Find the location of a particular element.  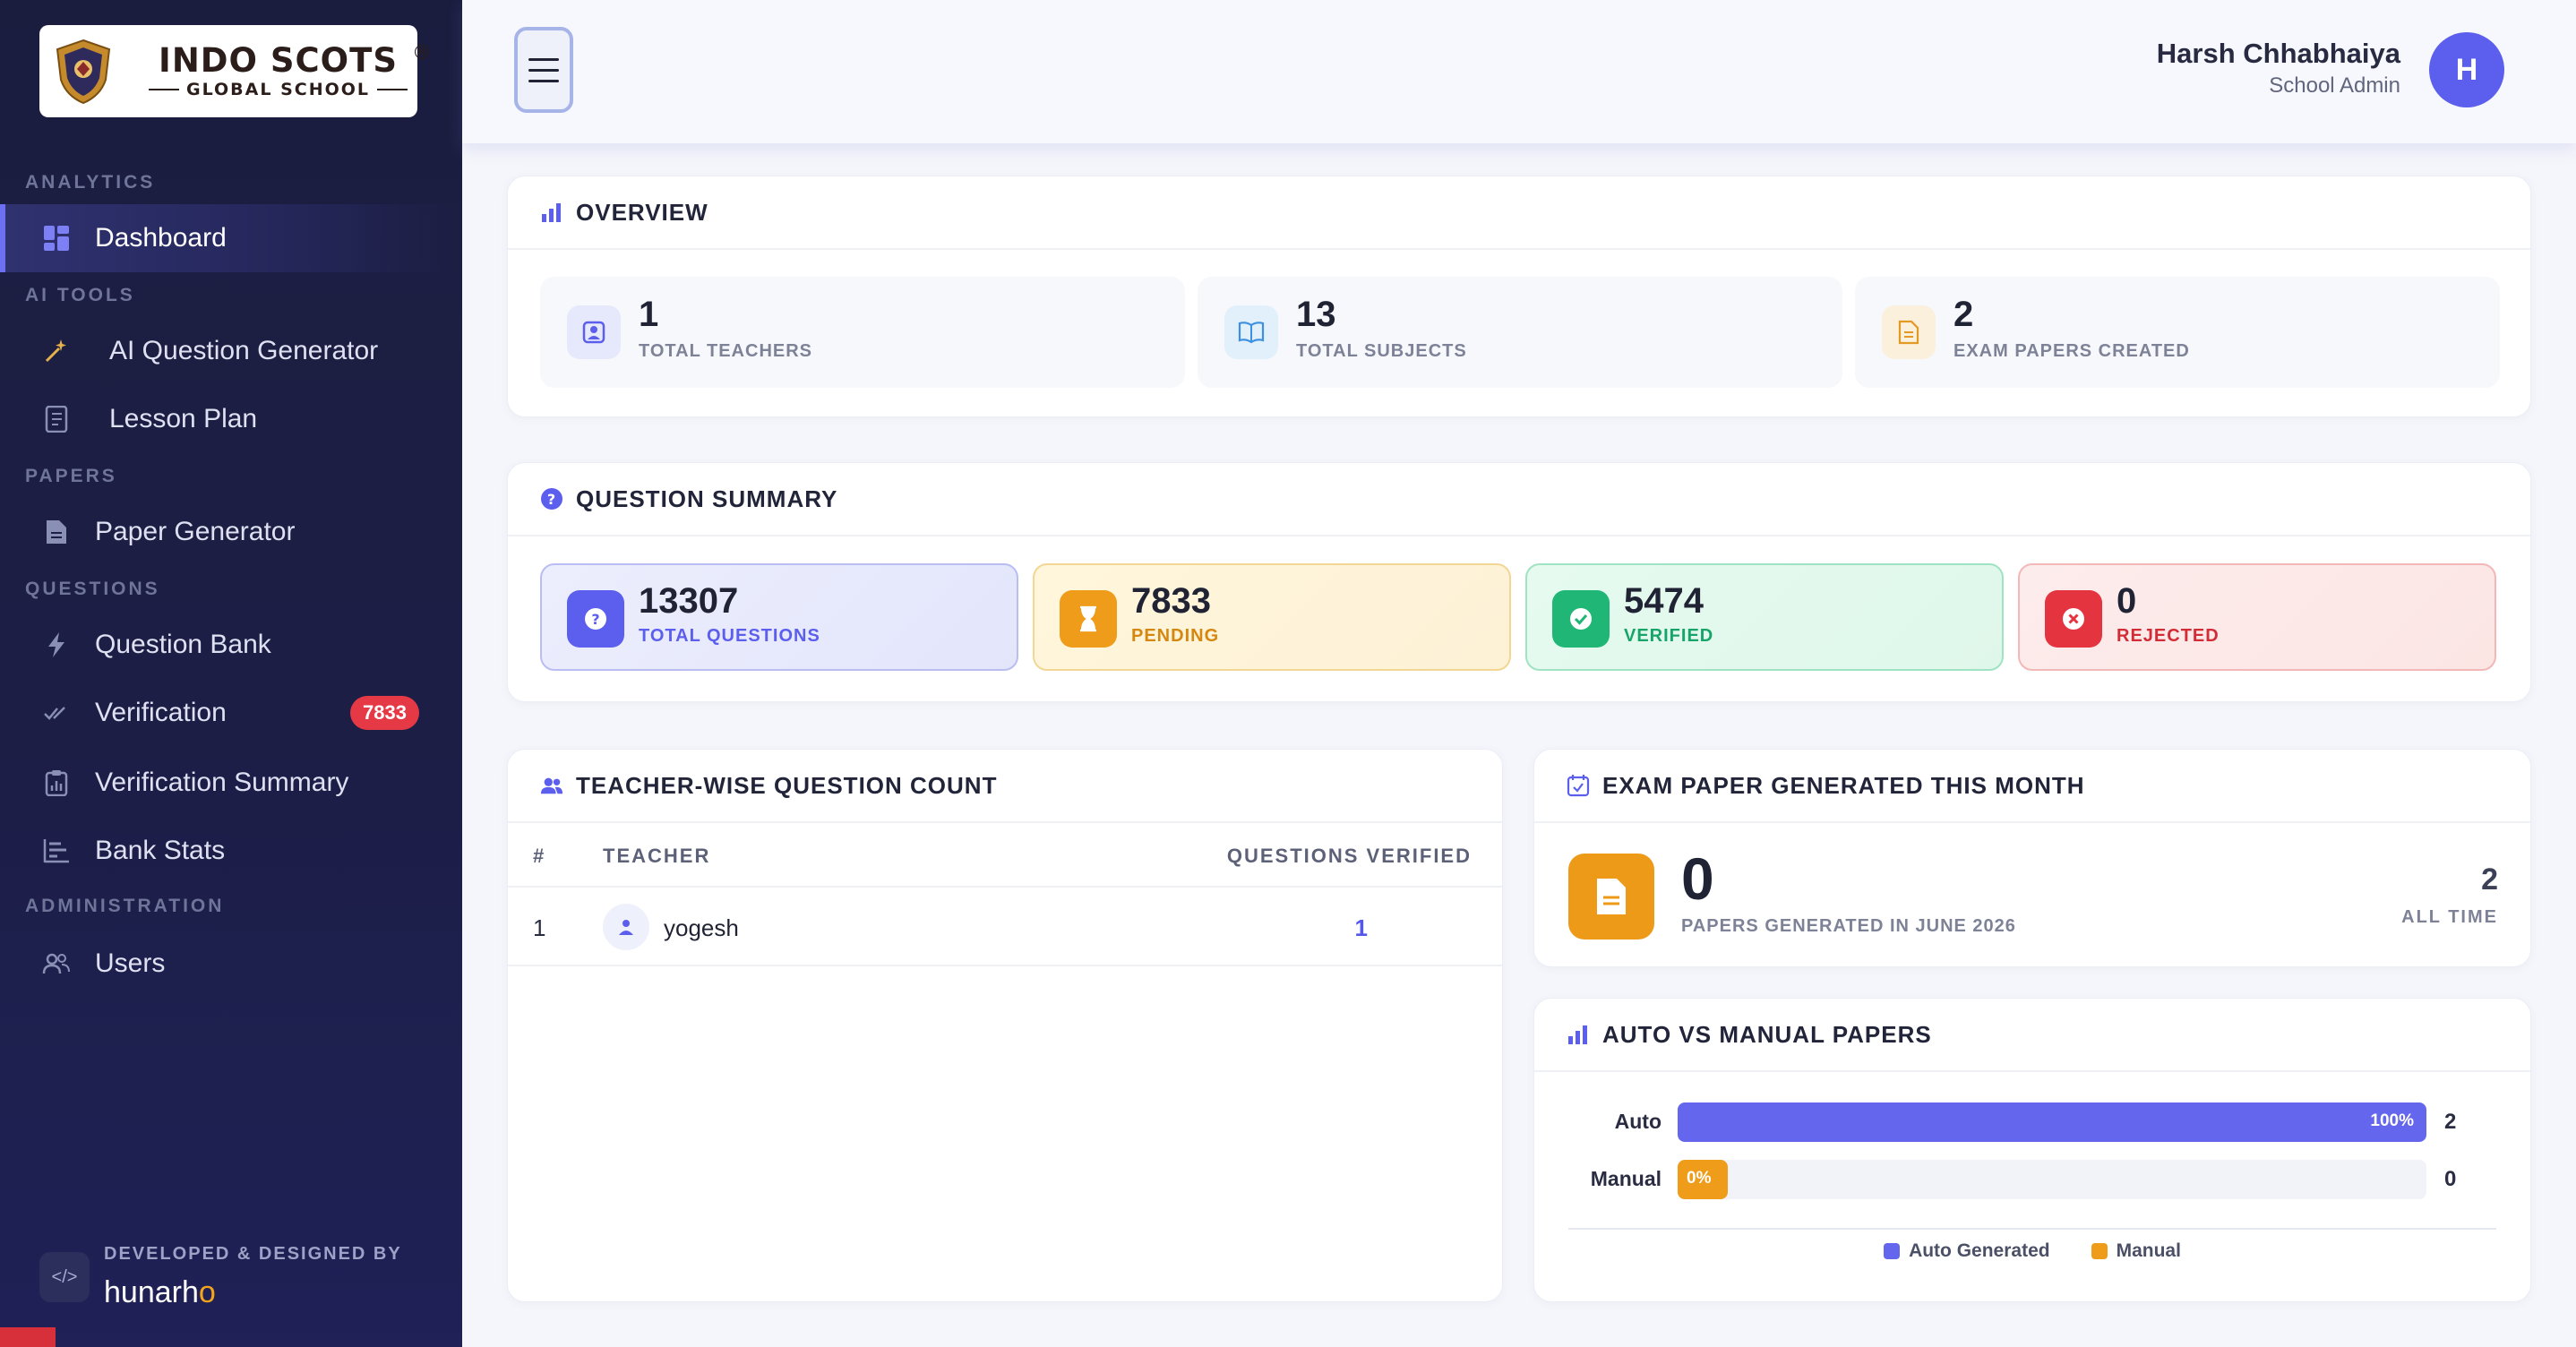

exam-paper-header: EXAM PAPER GENERATED THIS MONTH is located at coordinates (2032, 787).